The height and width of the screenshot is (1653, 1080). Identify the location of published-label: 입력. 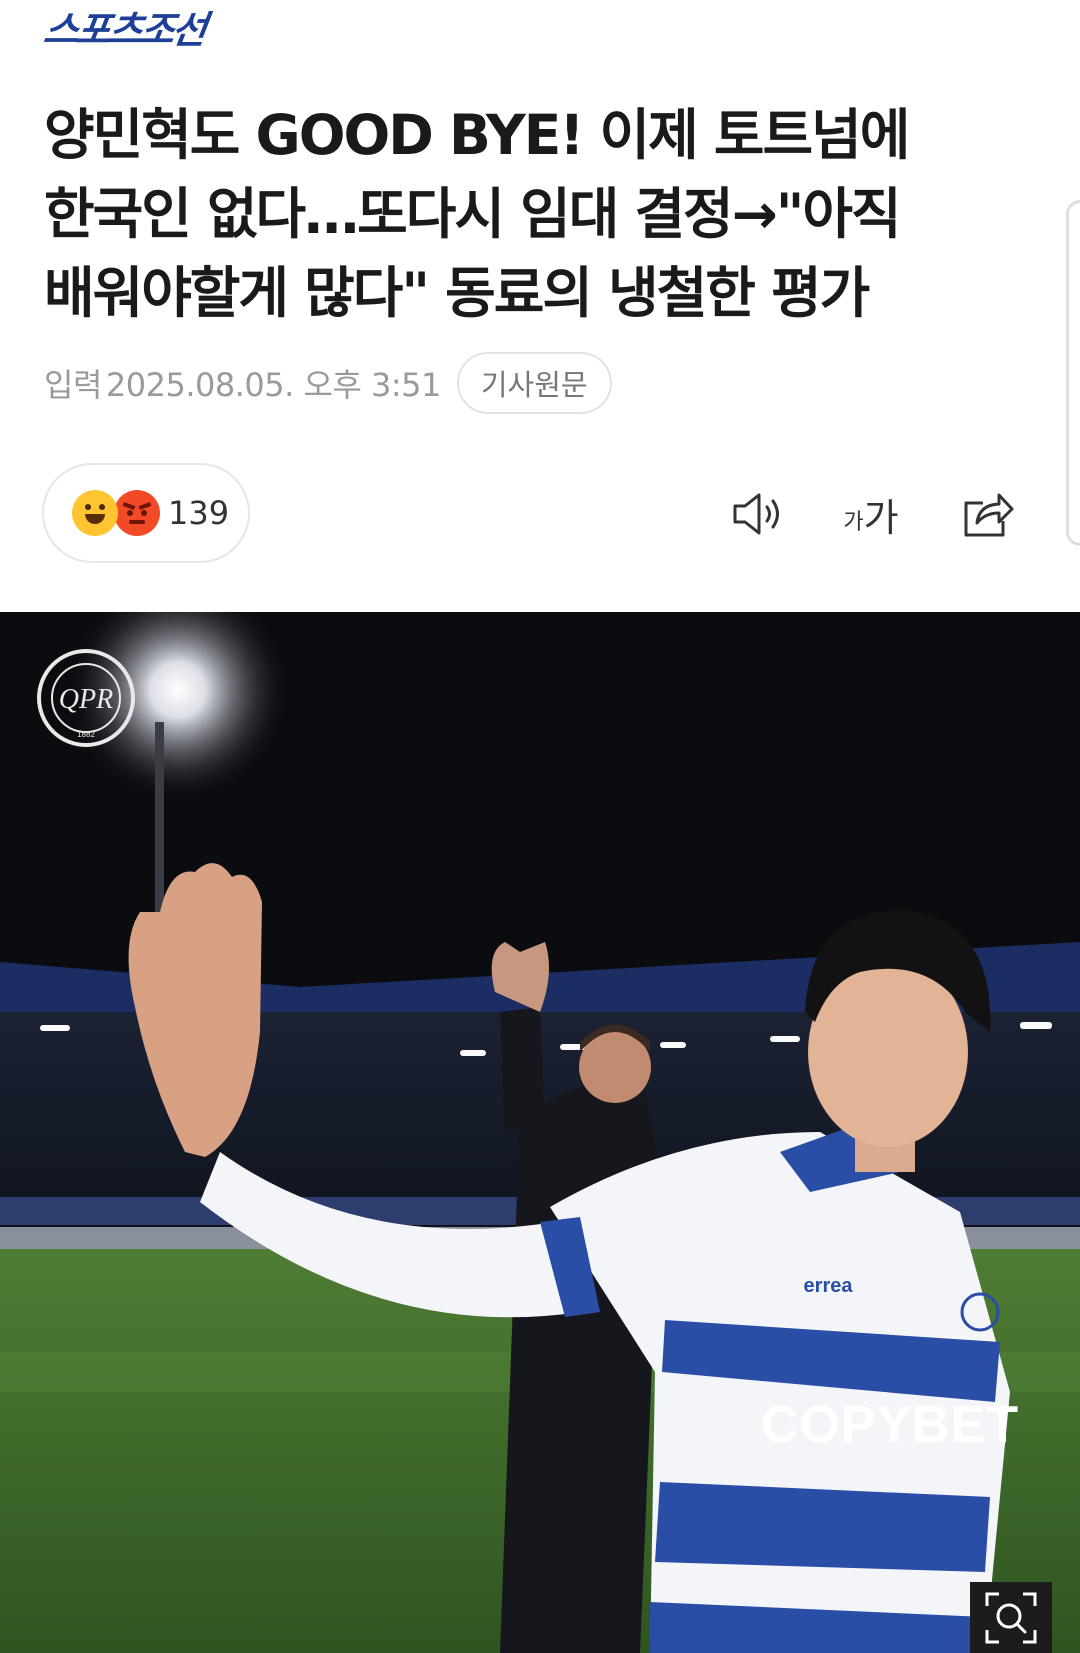
(73, 385).